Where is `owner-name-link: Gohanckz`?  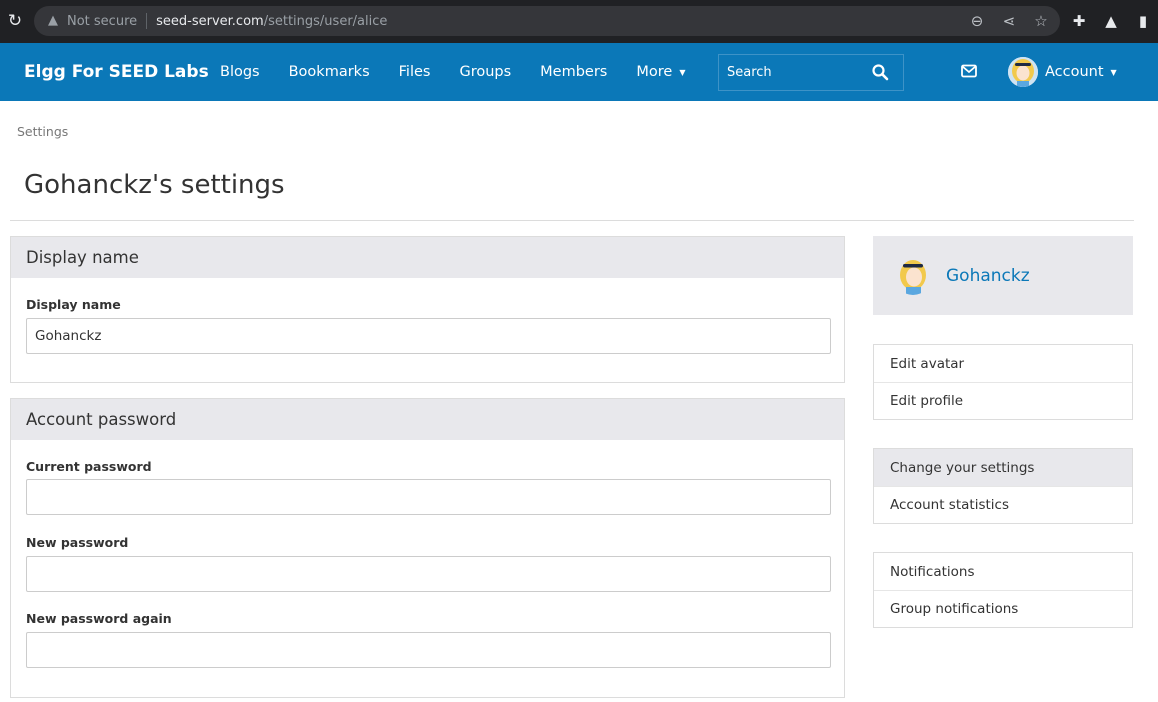
owner-name-link: Gohanckz is located at coordinates (988, 276).